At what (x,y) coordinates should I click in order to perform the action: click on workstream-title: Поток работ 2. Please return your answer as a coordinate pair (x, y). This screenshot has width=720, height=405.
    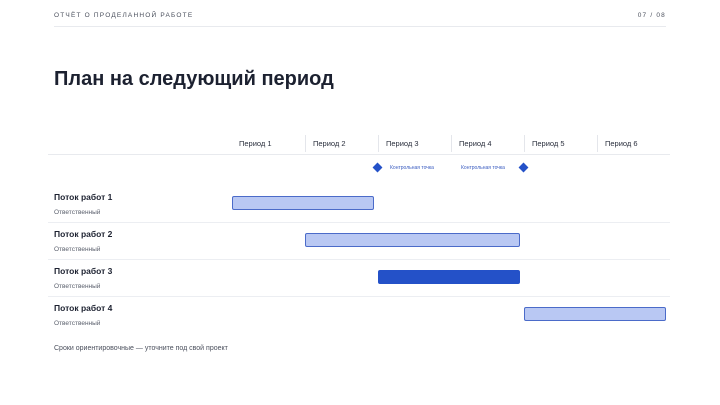
    Looking at the image, I should click on (83, 234).